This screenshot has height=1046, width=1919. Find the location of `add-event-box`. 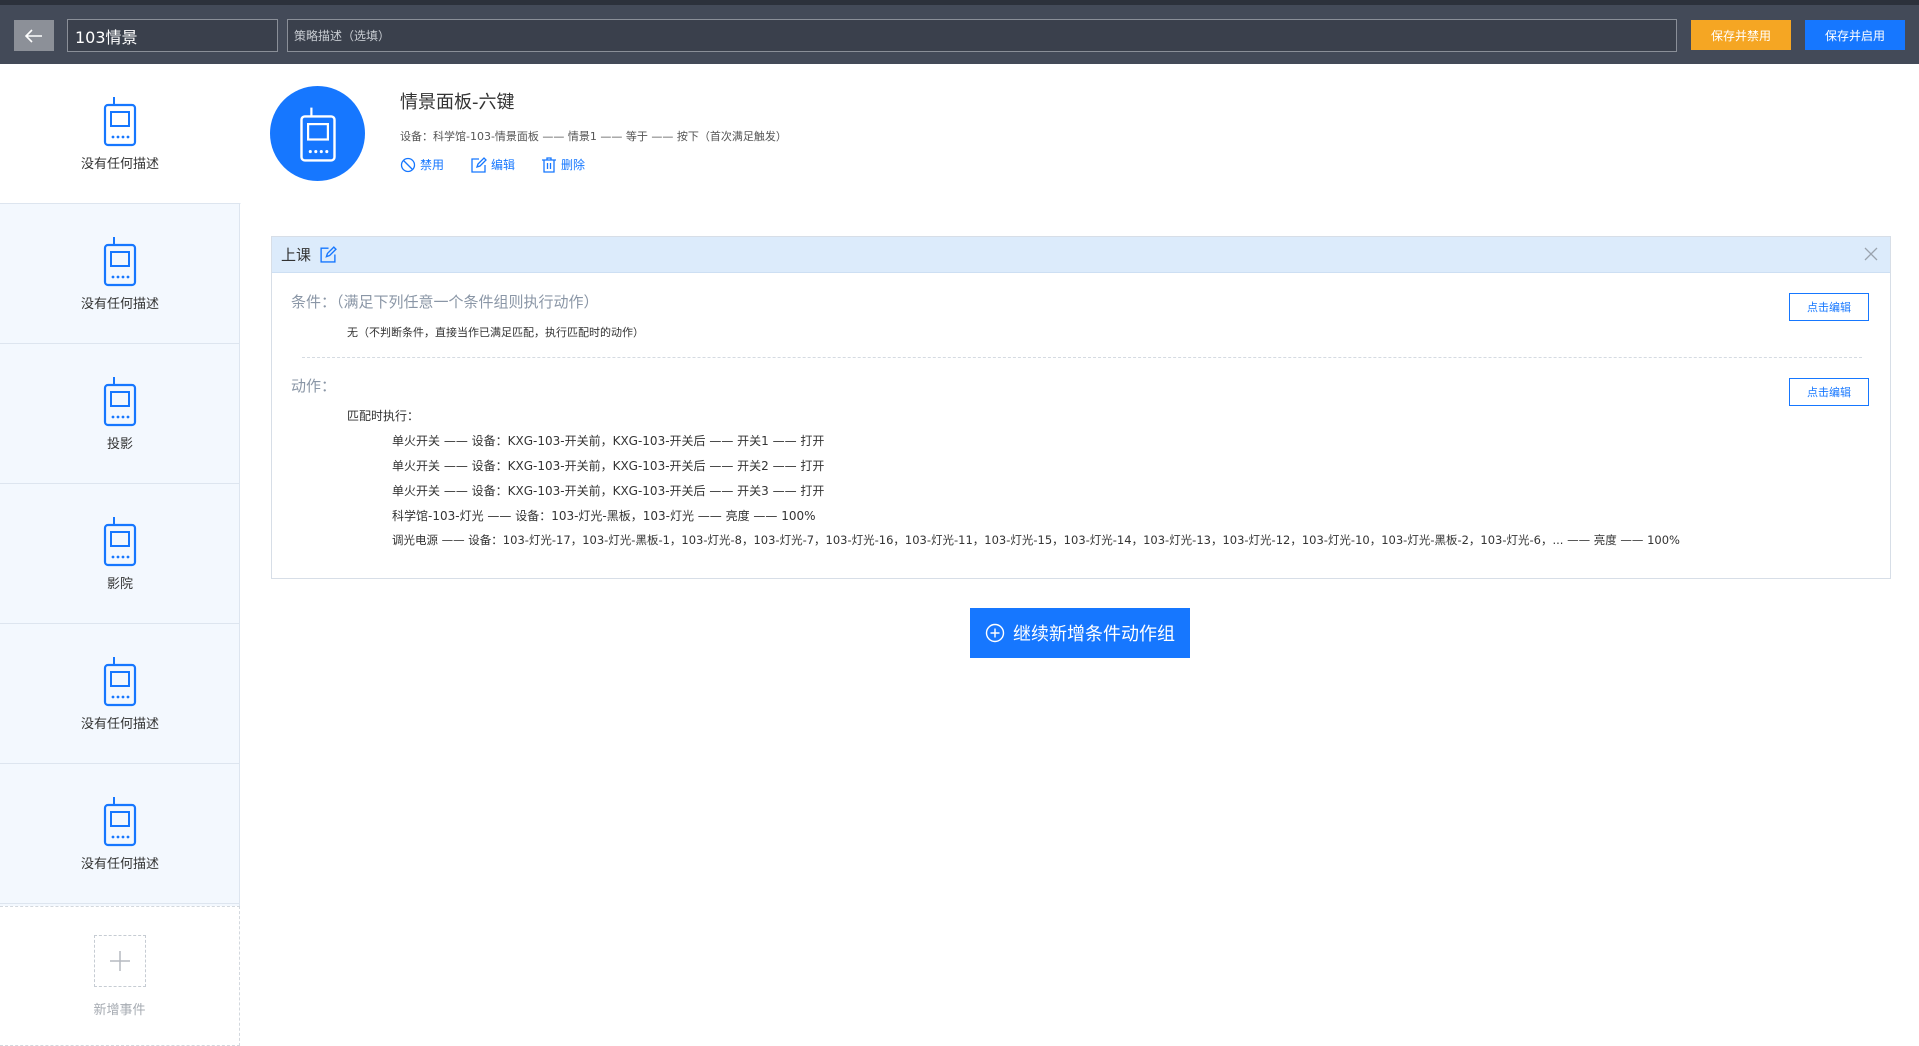

add-event-box is located at coordinates (119, 960).